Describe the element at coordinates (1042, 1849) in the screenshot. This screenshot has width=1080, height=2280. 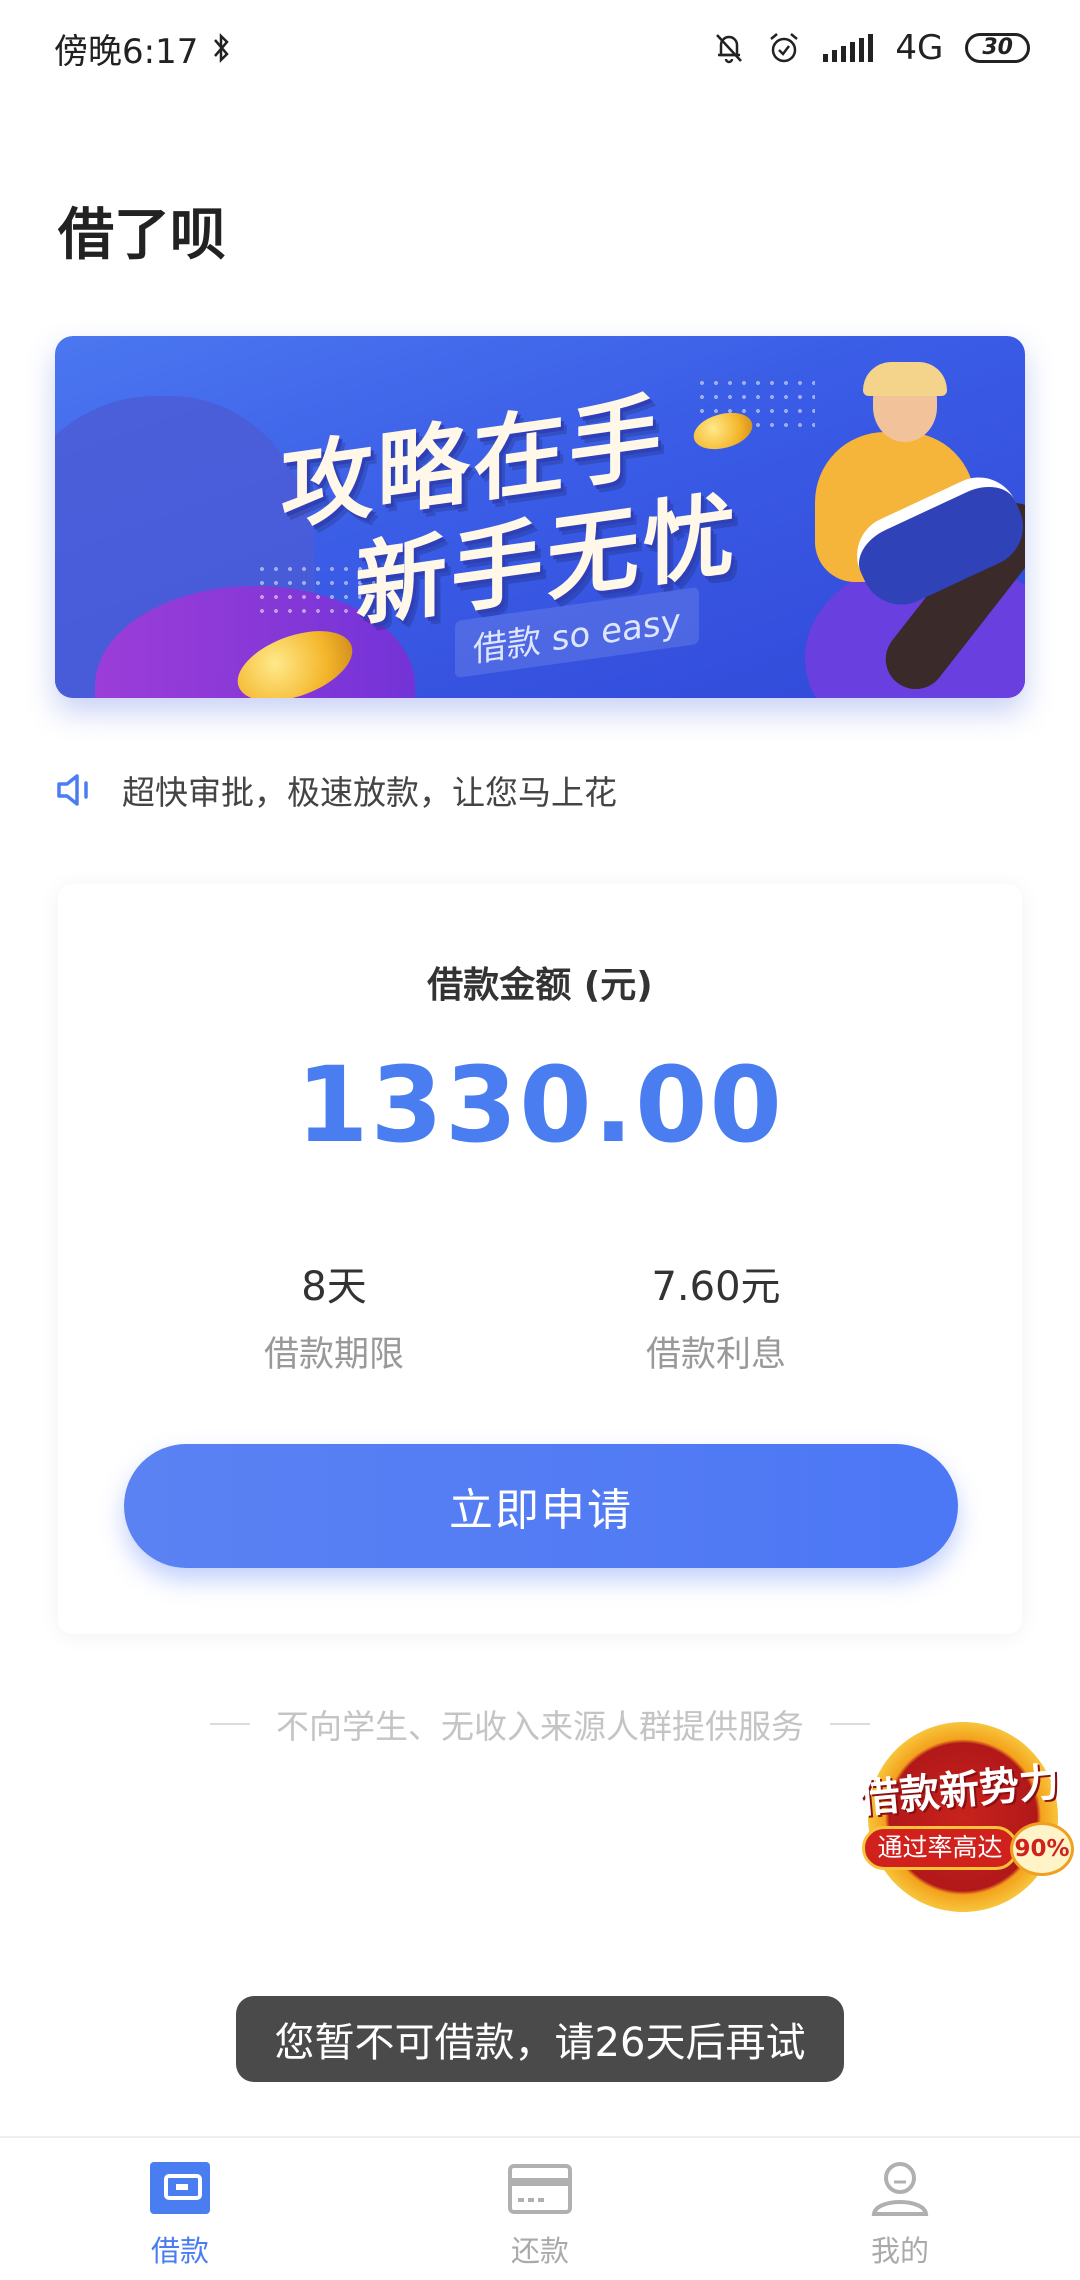
I see `promo-rate: 90%` at that location.